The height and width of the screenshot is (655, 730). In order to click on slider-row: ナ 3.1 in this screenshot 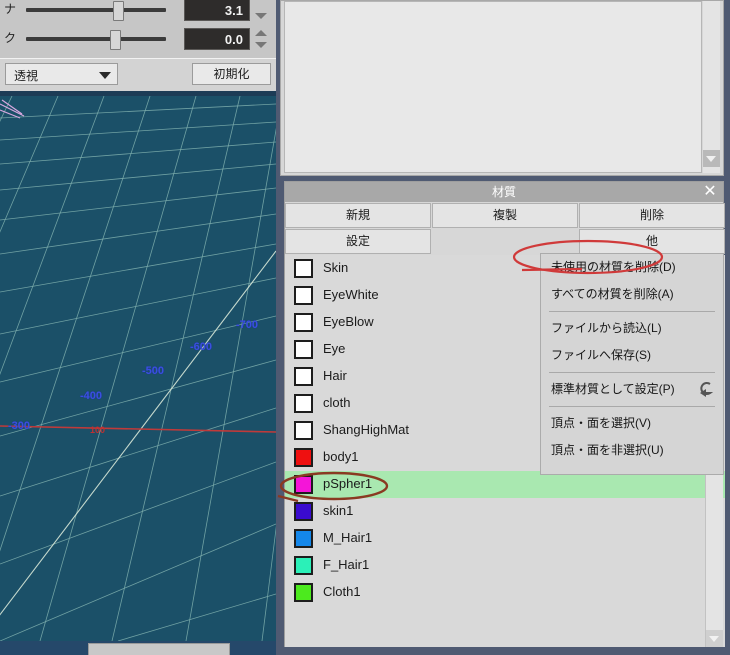, I will do `click(138, 12)`.